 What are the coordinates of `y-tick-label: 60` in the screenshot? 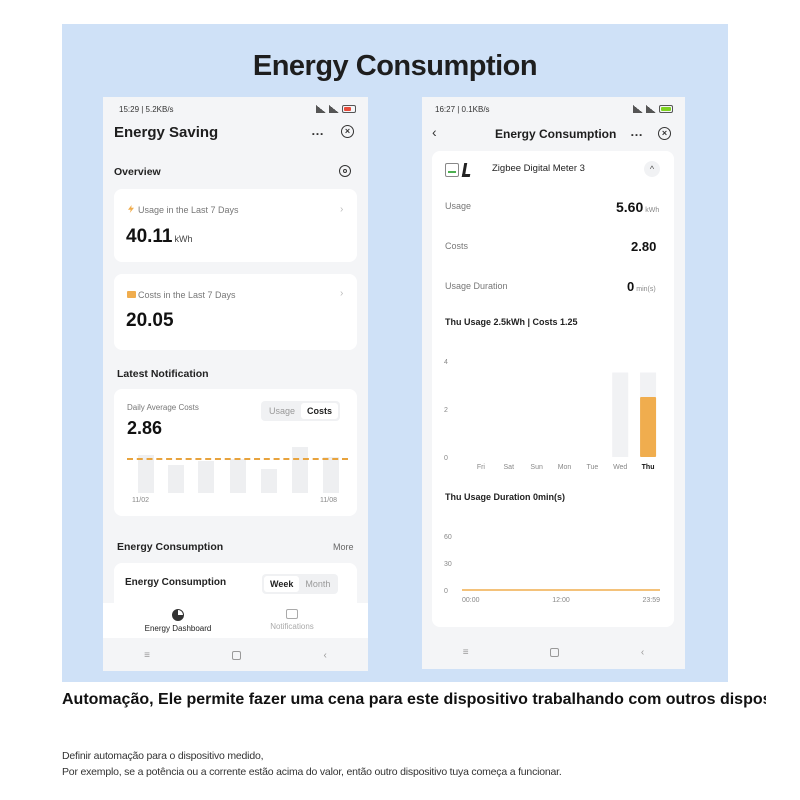 It's located at (448, 537).